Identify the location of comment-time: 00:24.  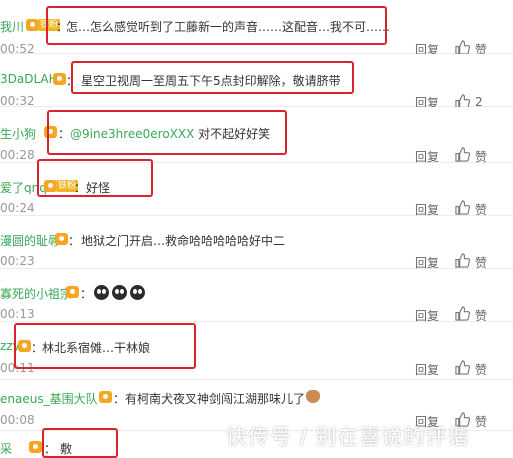
(17, 208).